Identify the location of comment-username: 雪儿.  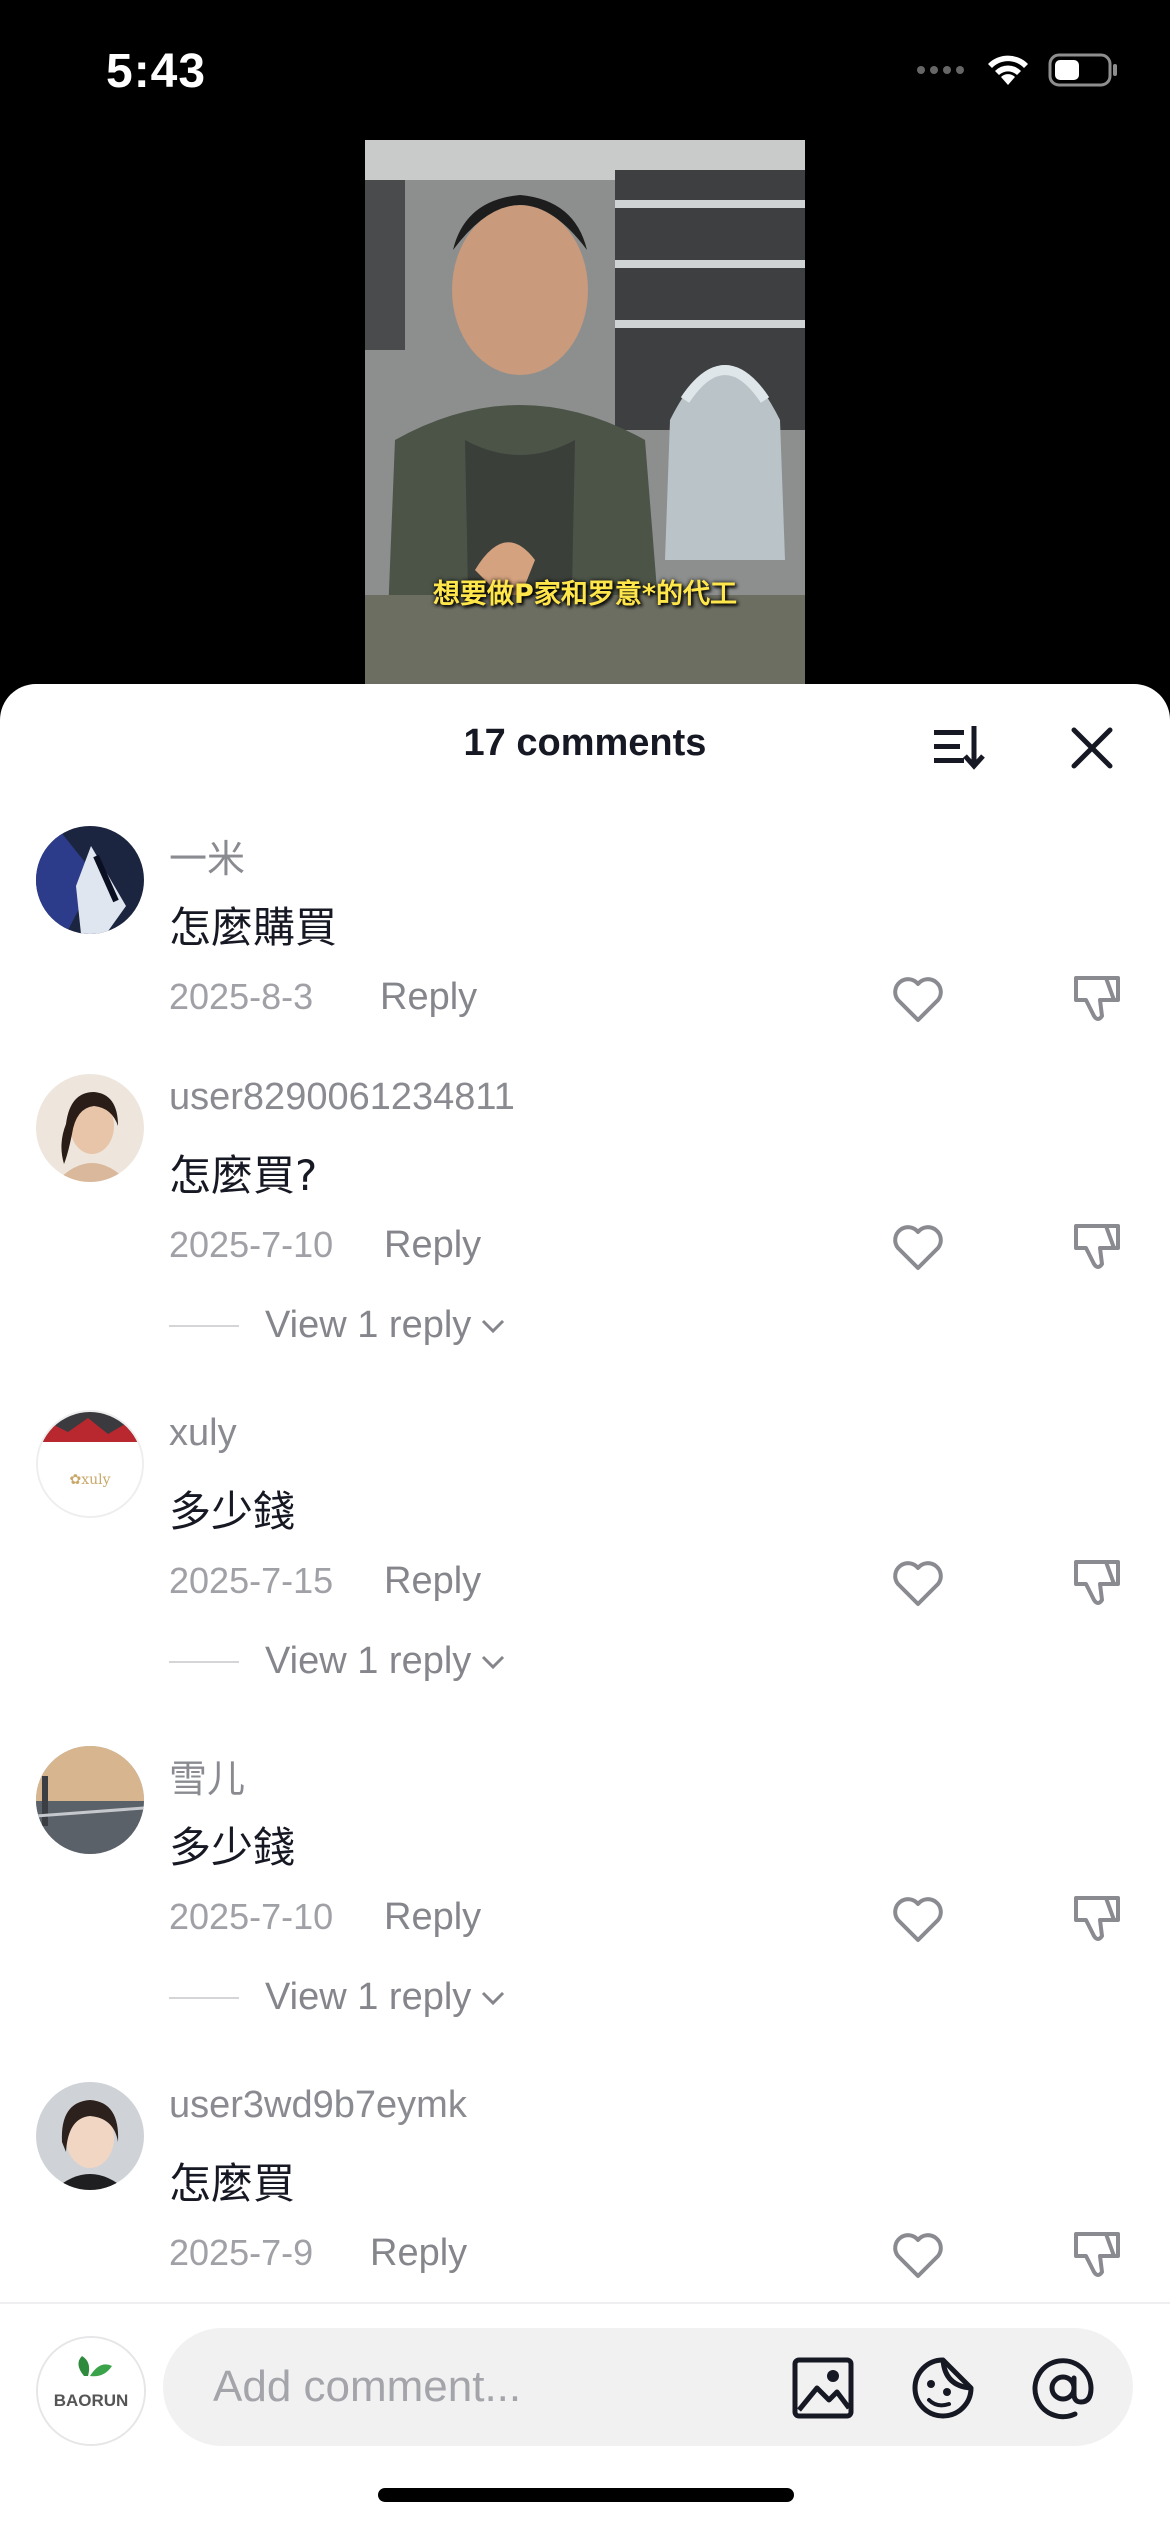
(207, 1775).